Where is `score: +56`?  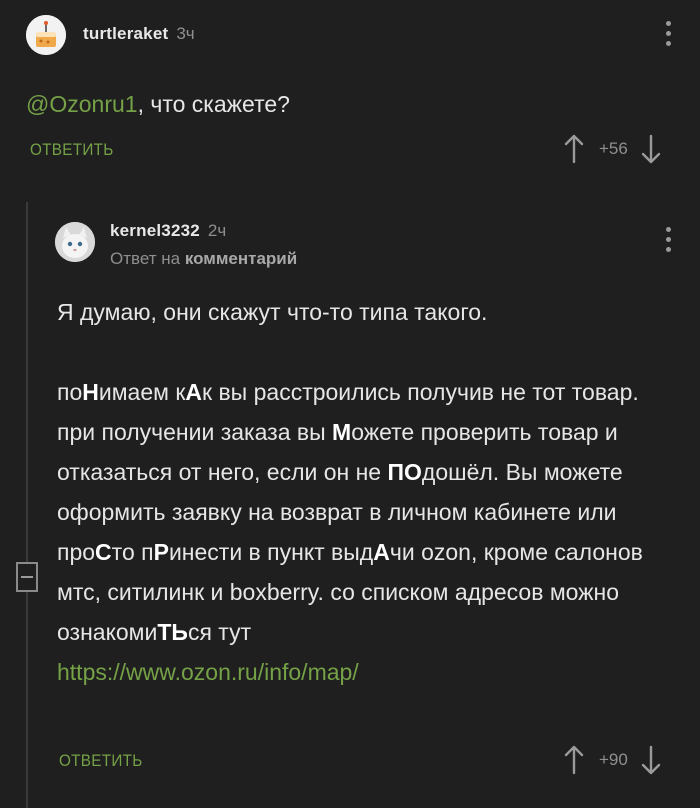
score: +56 is located at coordinates (613, 148).